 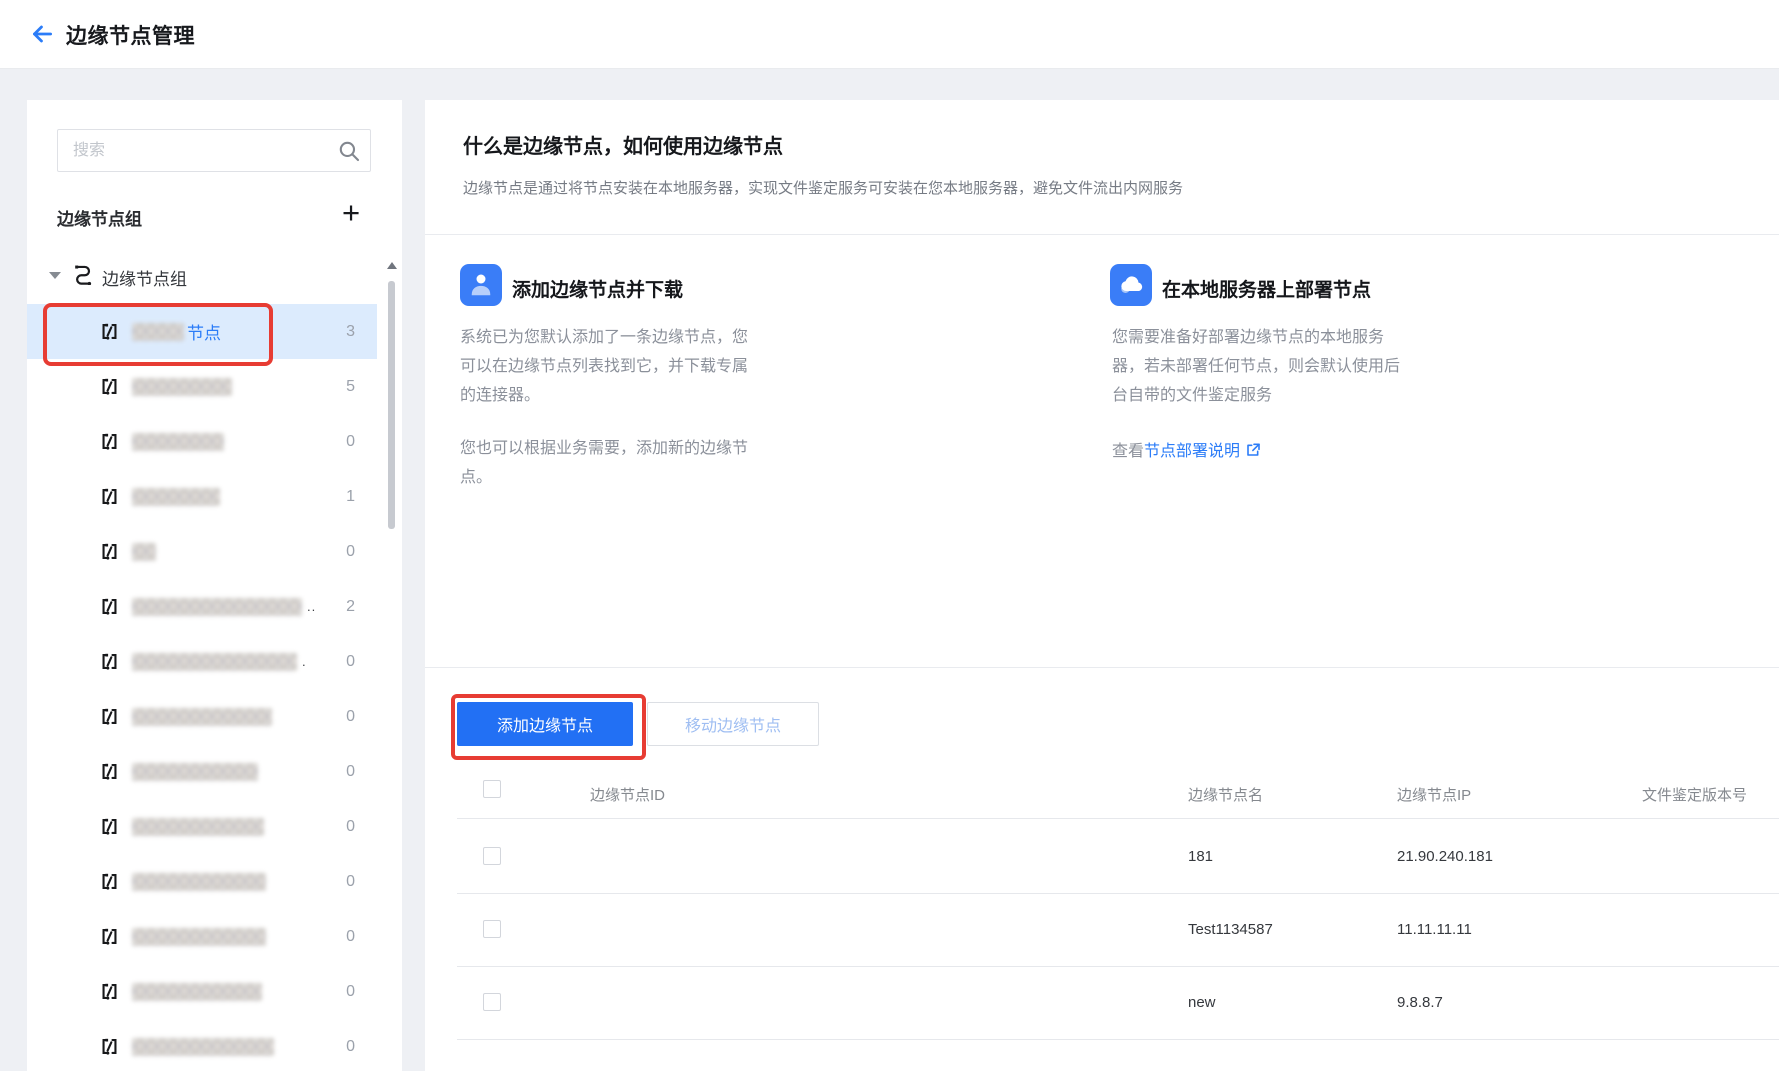 What do you see at coordinates (1434, 929) in the screenshot?
I see `cell-node-ip: 11.11.11.11` at bounding box center [1434, 929].